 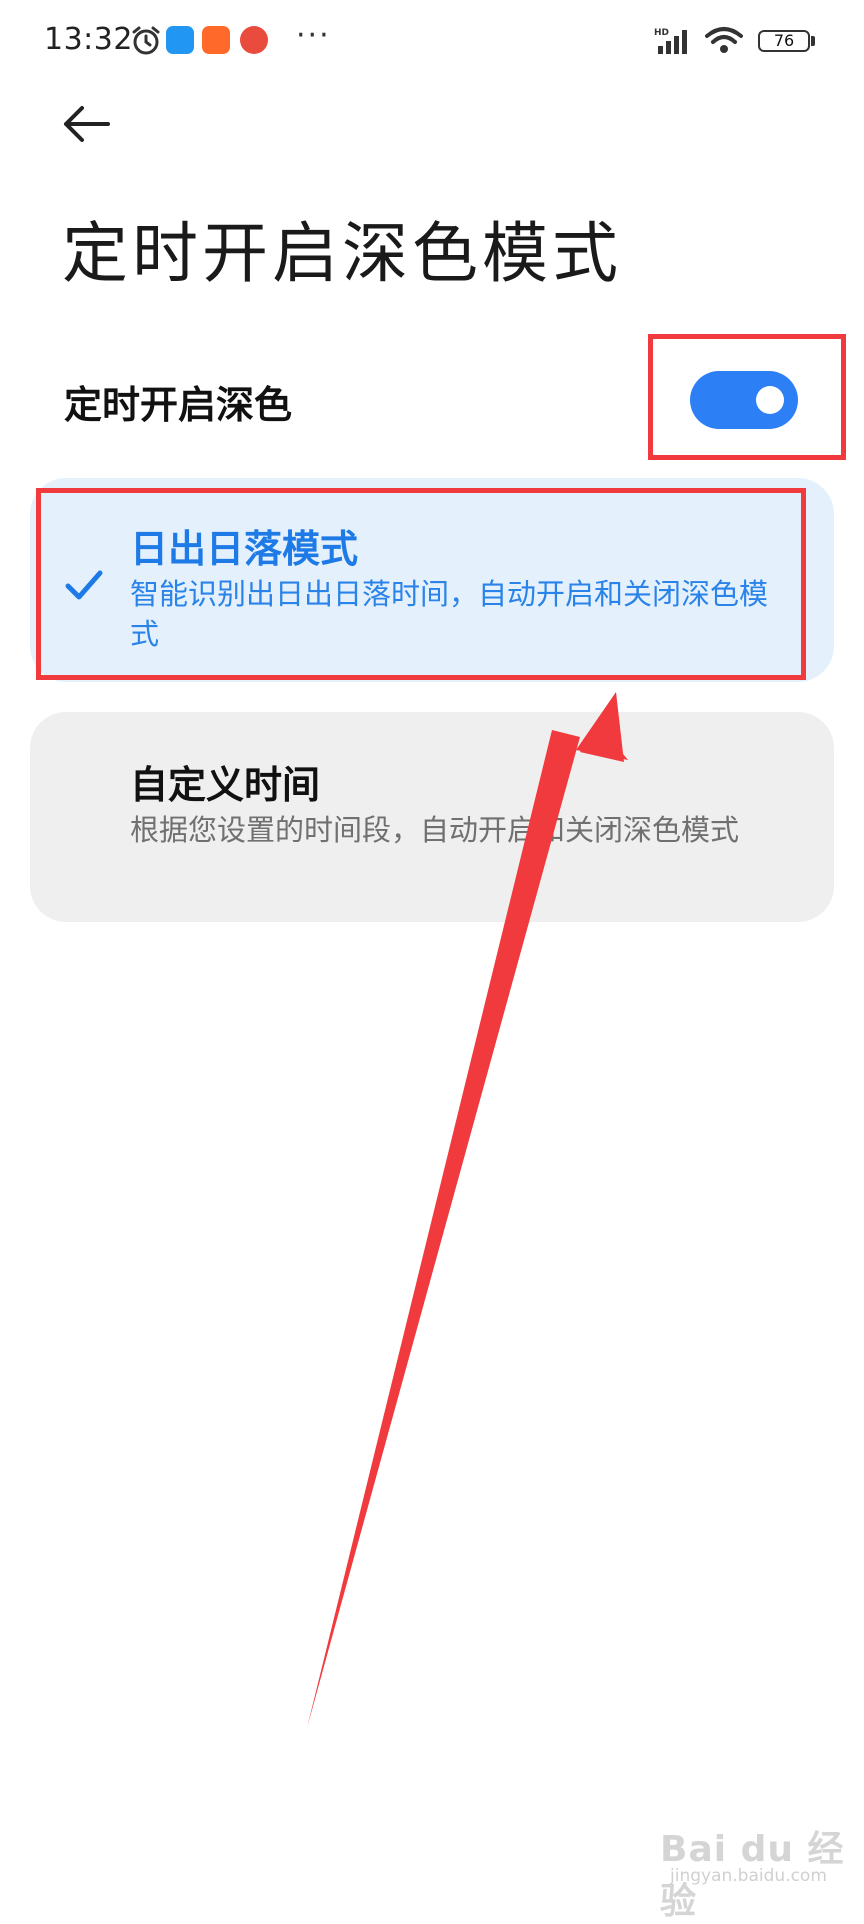 I want to click on status-time: 13:32, so click(x=88, y=39).